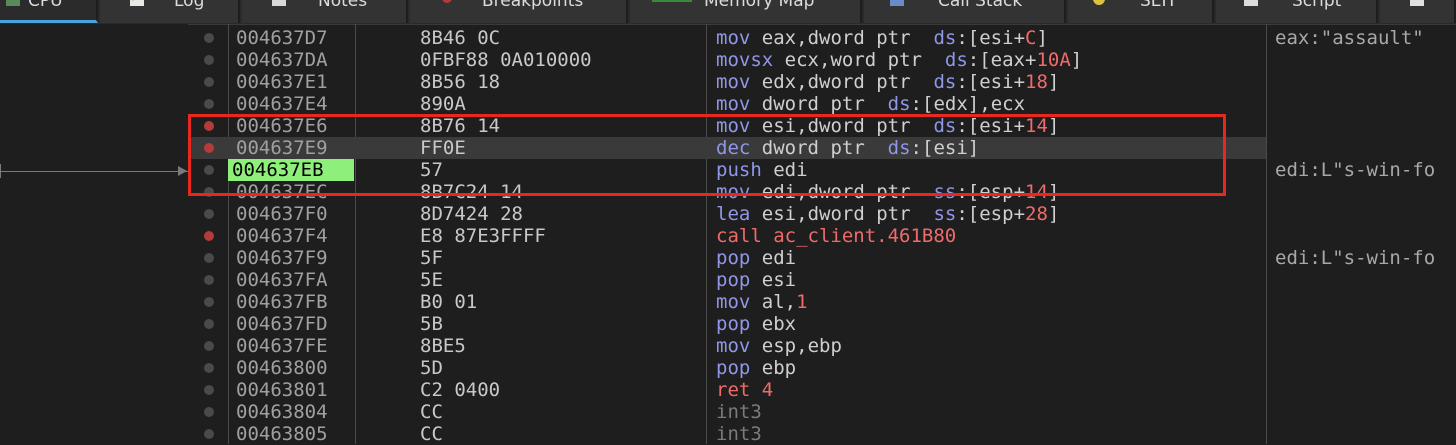 The width and height of the screenshot is (1456, 445). Describe the element at coordinates (282, 434) in the screenshot. I see `address-cell: 00463805` at that location.